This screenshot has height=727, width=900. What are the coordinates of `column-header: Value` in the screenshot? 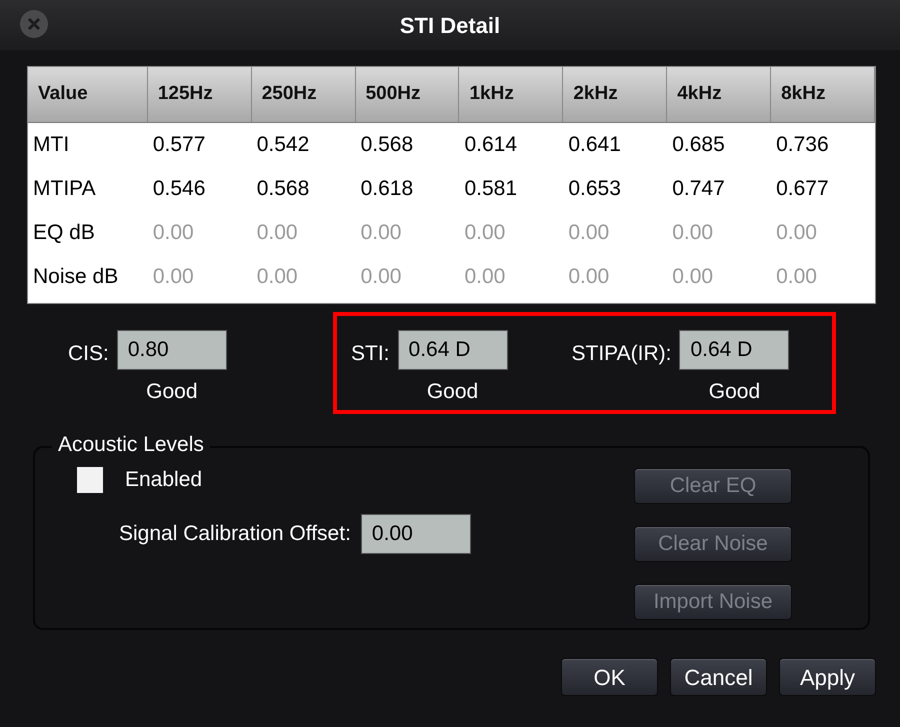 It's located at (88, 94).